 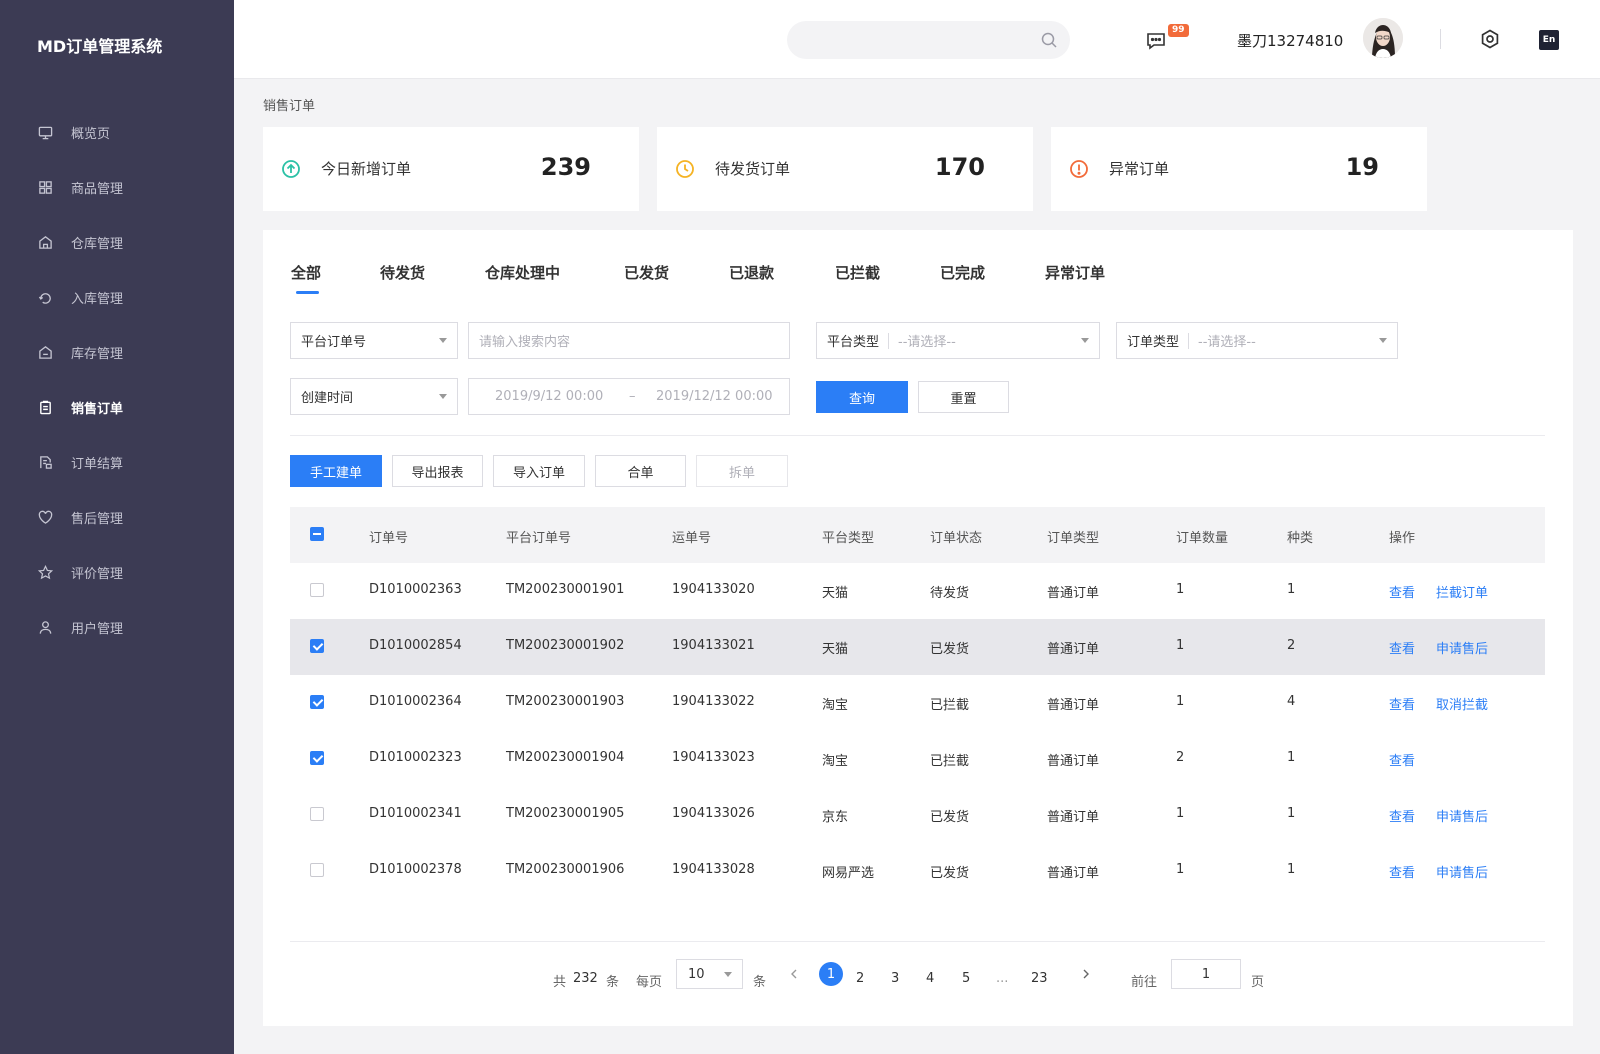 I want to click on star-icon, so click(x=45, y=572).